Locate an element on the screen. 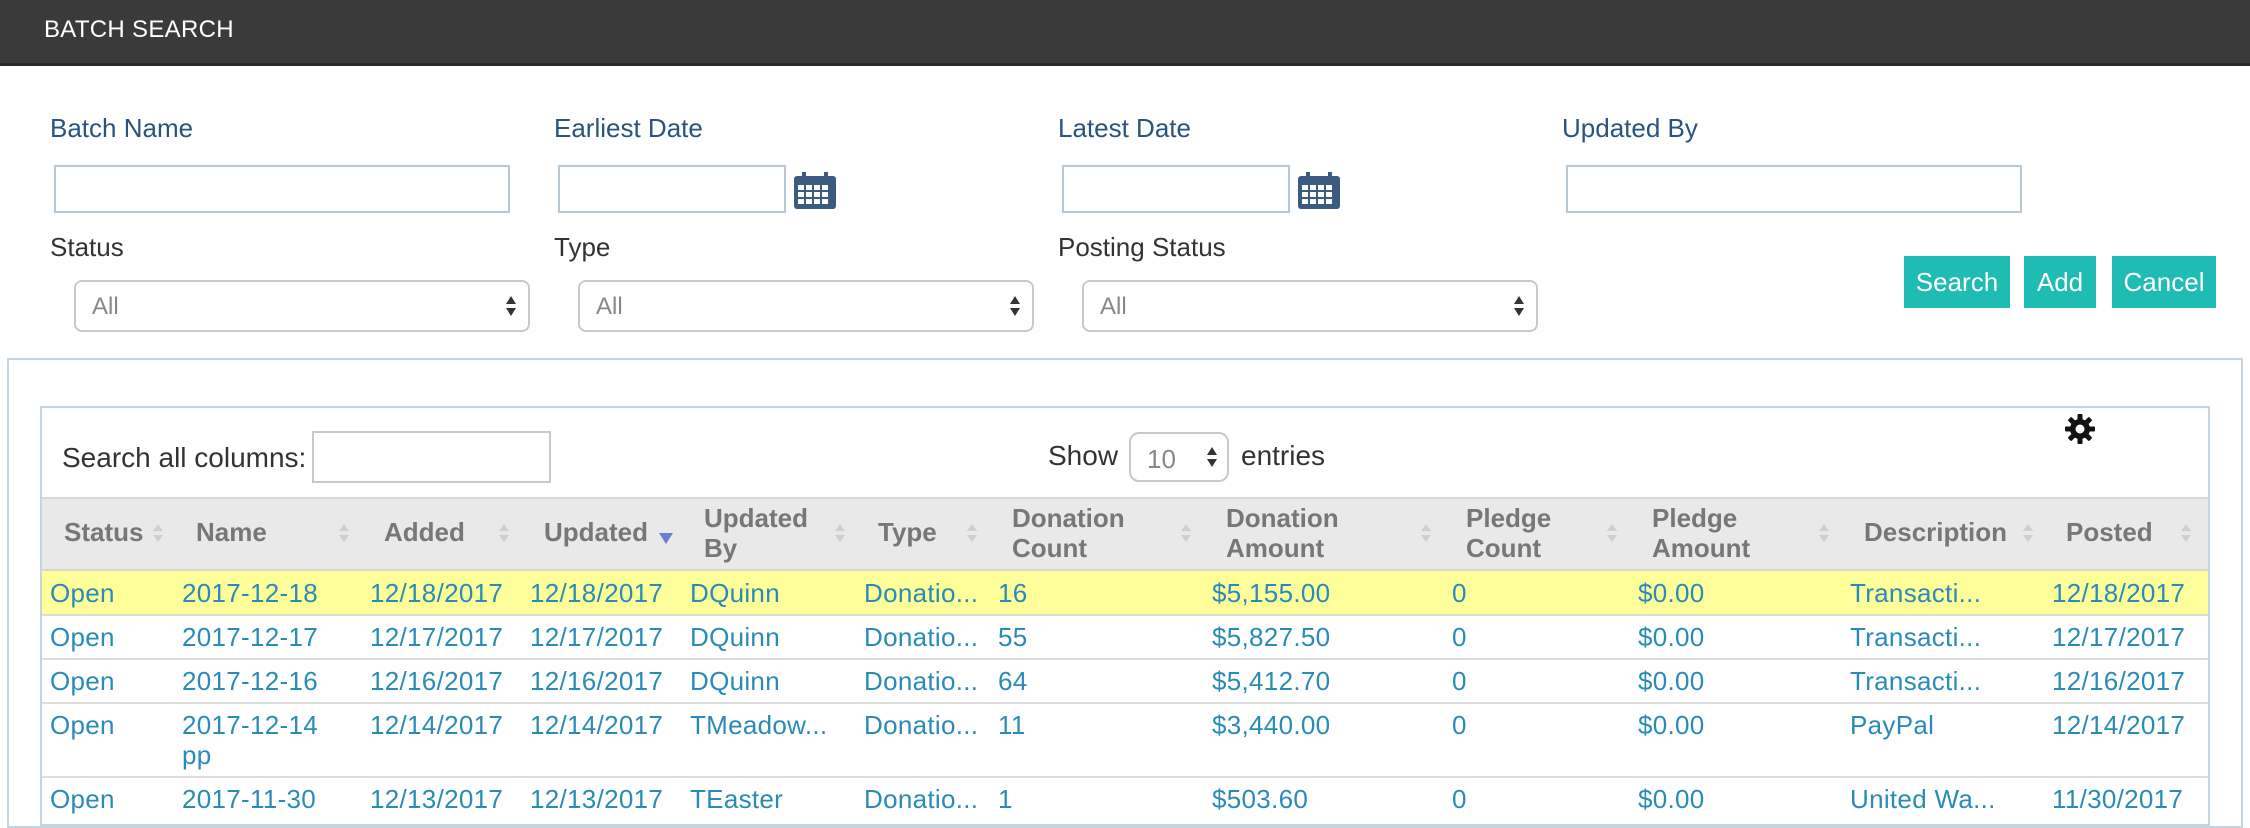 Image resolution: width=2250 pixels, height=828 pixels. col-pledge-count: Pledge Count is located at coordinates (1508, 533).